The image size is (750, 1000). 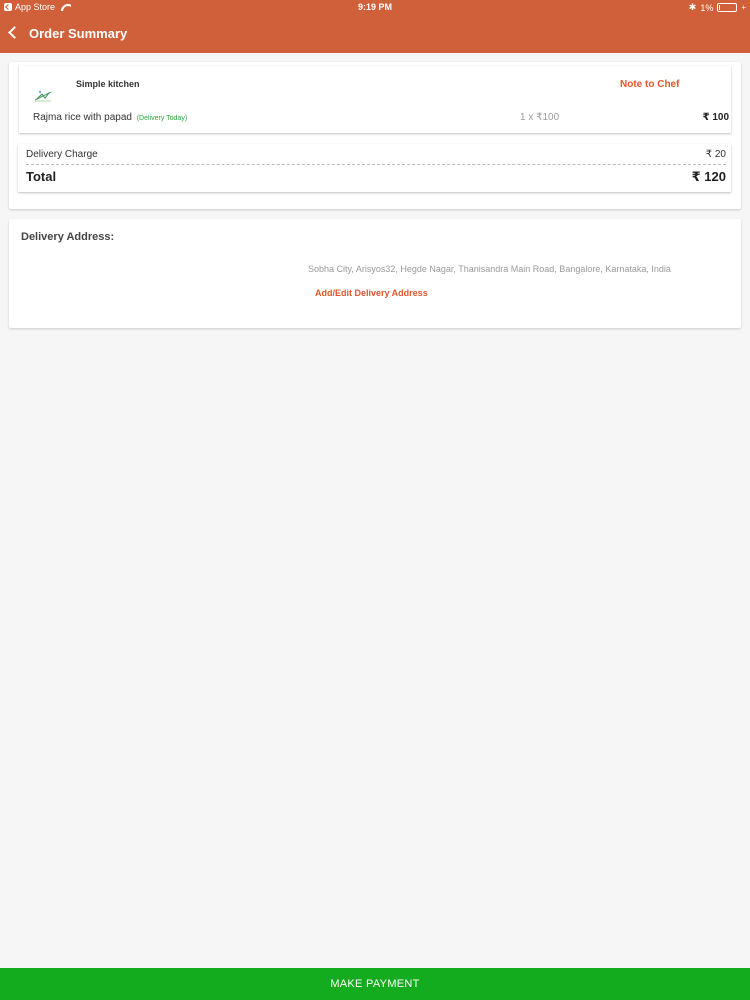 I want to click on bluetooth-icon: ✱, so click(x=692, y=7).